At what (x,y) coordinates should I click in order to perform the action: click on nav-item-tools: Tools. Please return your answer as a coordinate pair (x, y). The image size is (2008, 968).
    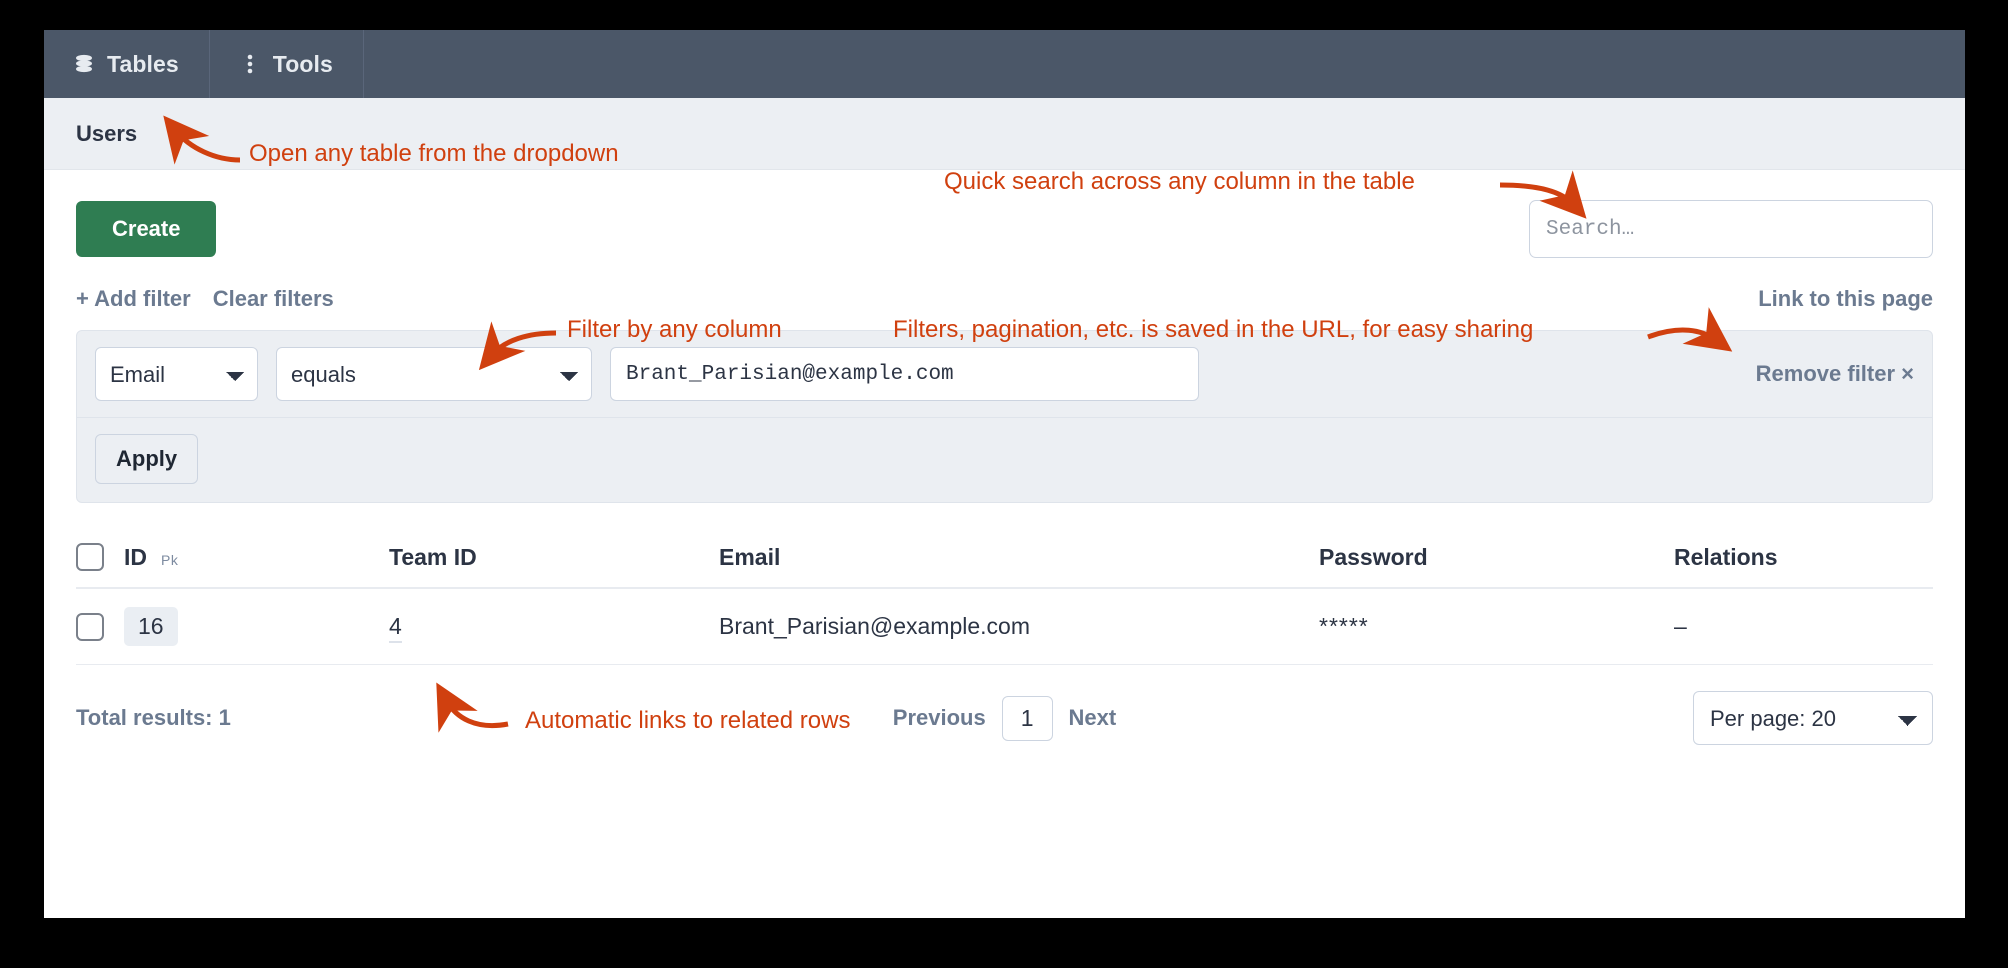
    Looking at the image, I should click on (287, 64).